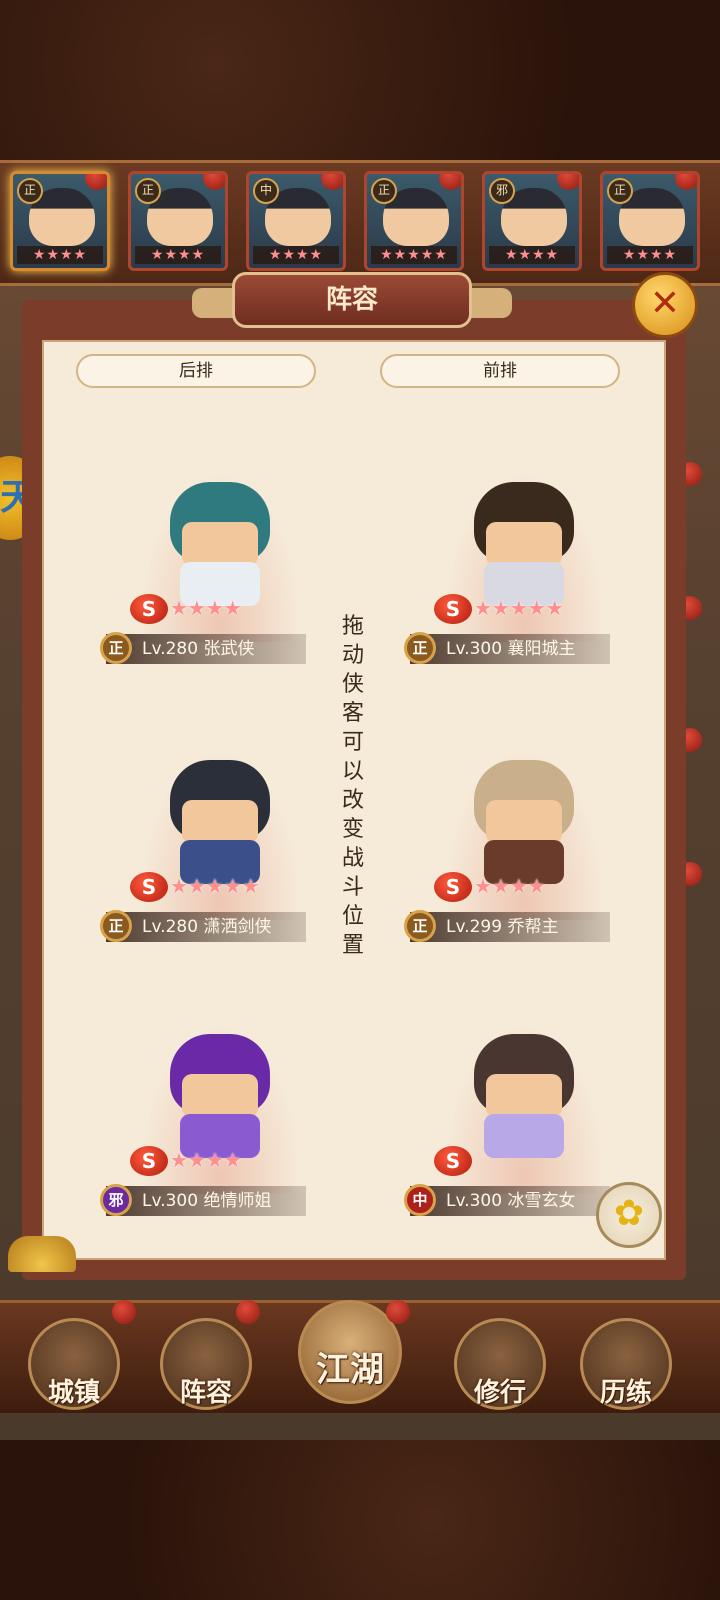 The image size is (720, 1600). What do you see at coordinates (237, 927) in the screenshot?
I see `hero-name: 潇洒剑侠` at bounding box center [237, 927].